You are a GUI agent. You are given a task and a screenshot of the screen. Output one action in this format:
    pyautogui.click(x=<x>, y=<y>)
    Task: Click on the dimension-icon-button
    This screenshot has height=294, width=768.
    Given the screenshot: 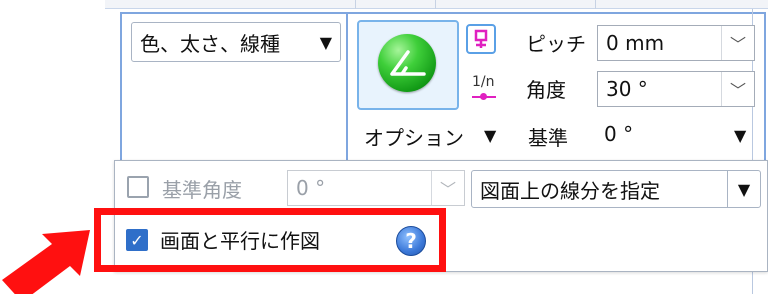 What is the action you would take?
    pyautogui.click(x=481, y=39)
    